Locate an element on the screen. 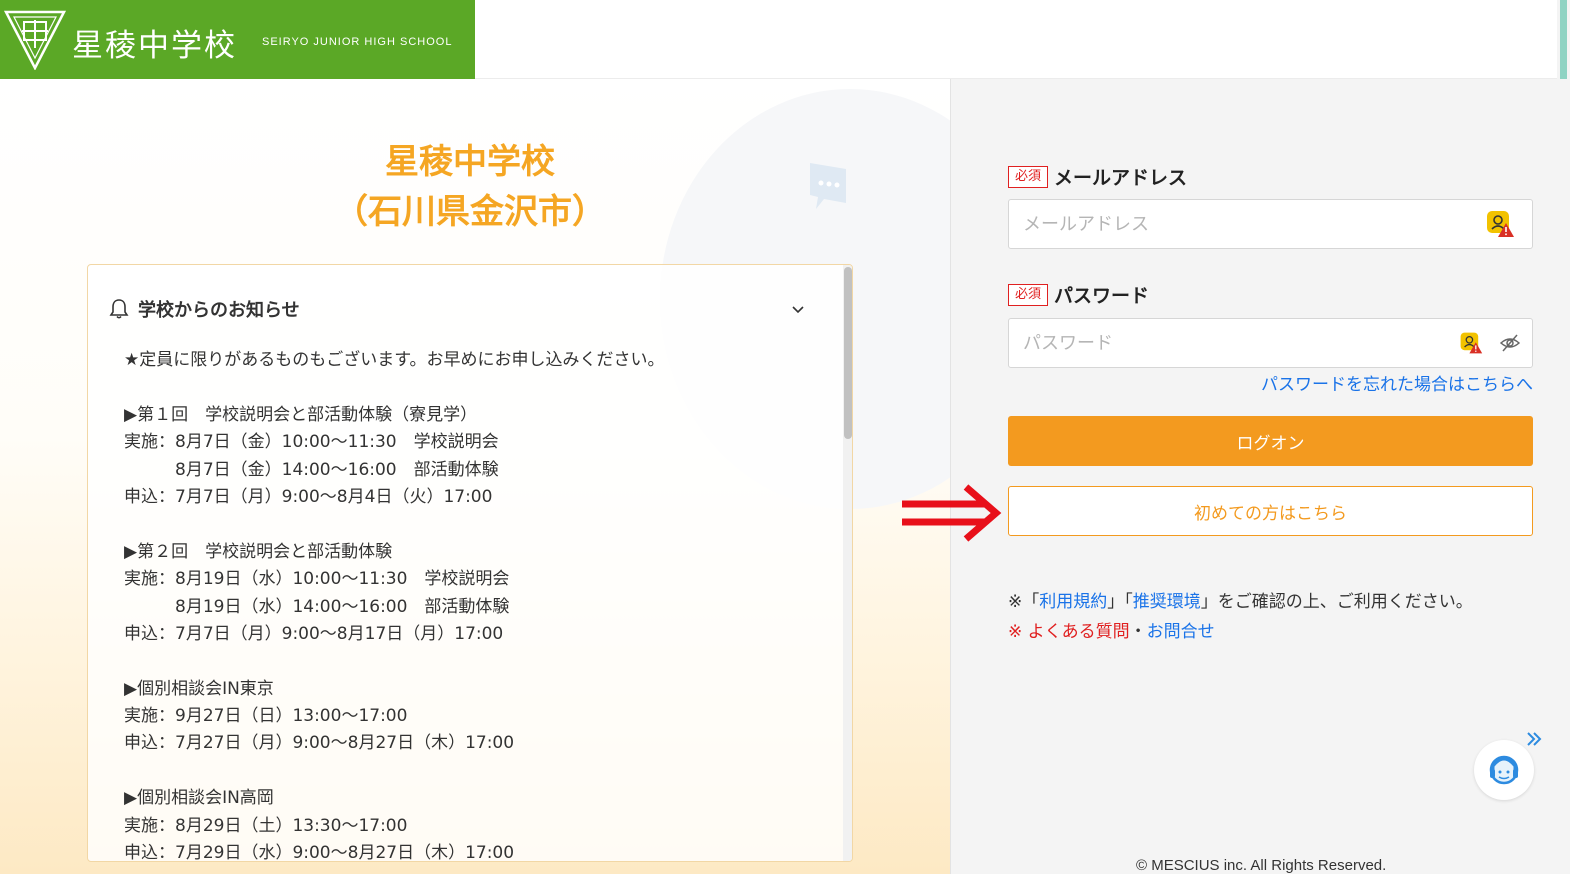 This screenshot has height=874, width=1570. support-chat-button is located at coordinates (1504, 770).